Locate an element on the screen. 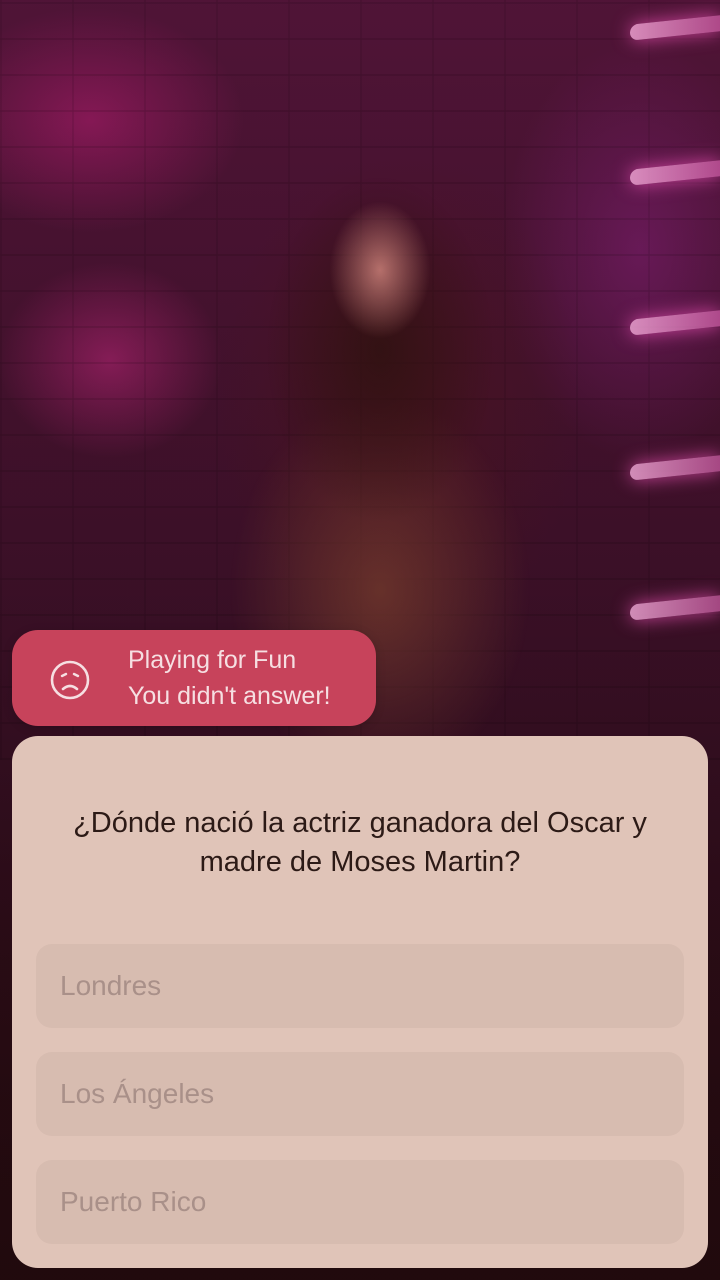 This screenshot has height=1280, width=720. sad-face-icon is located at coordinates (70, 680).